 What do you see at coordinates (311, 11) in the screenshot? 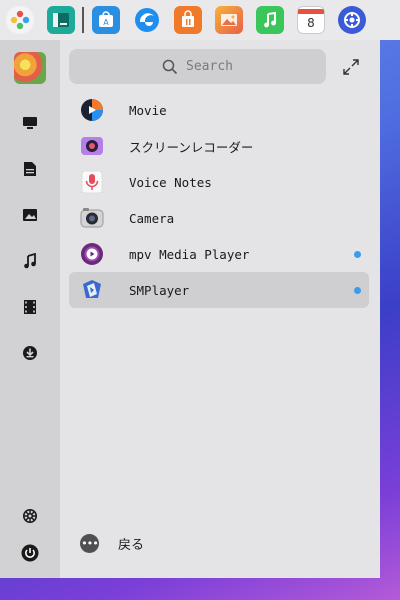
I see `calendar-header` at bounding box center [311, 11].